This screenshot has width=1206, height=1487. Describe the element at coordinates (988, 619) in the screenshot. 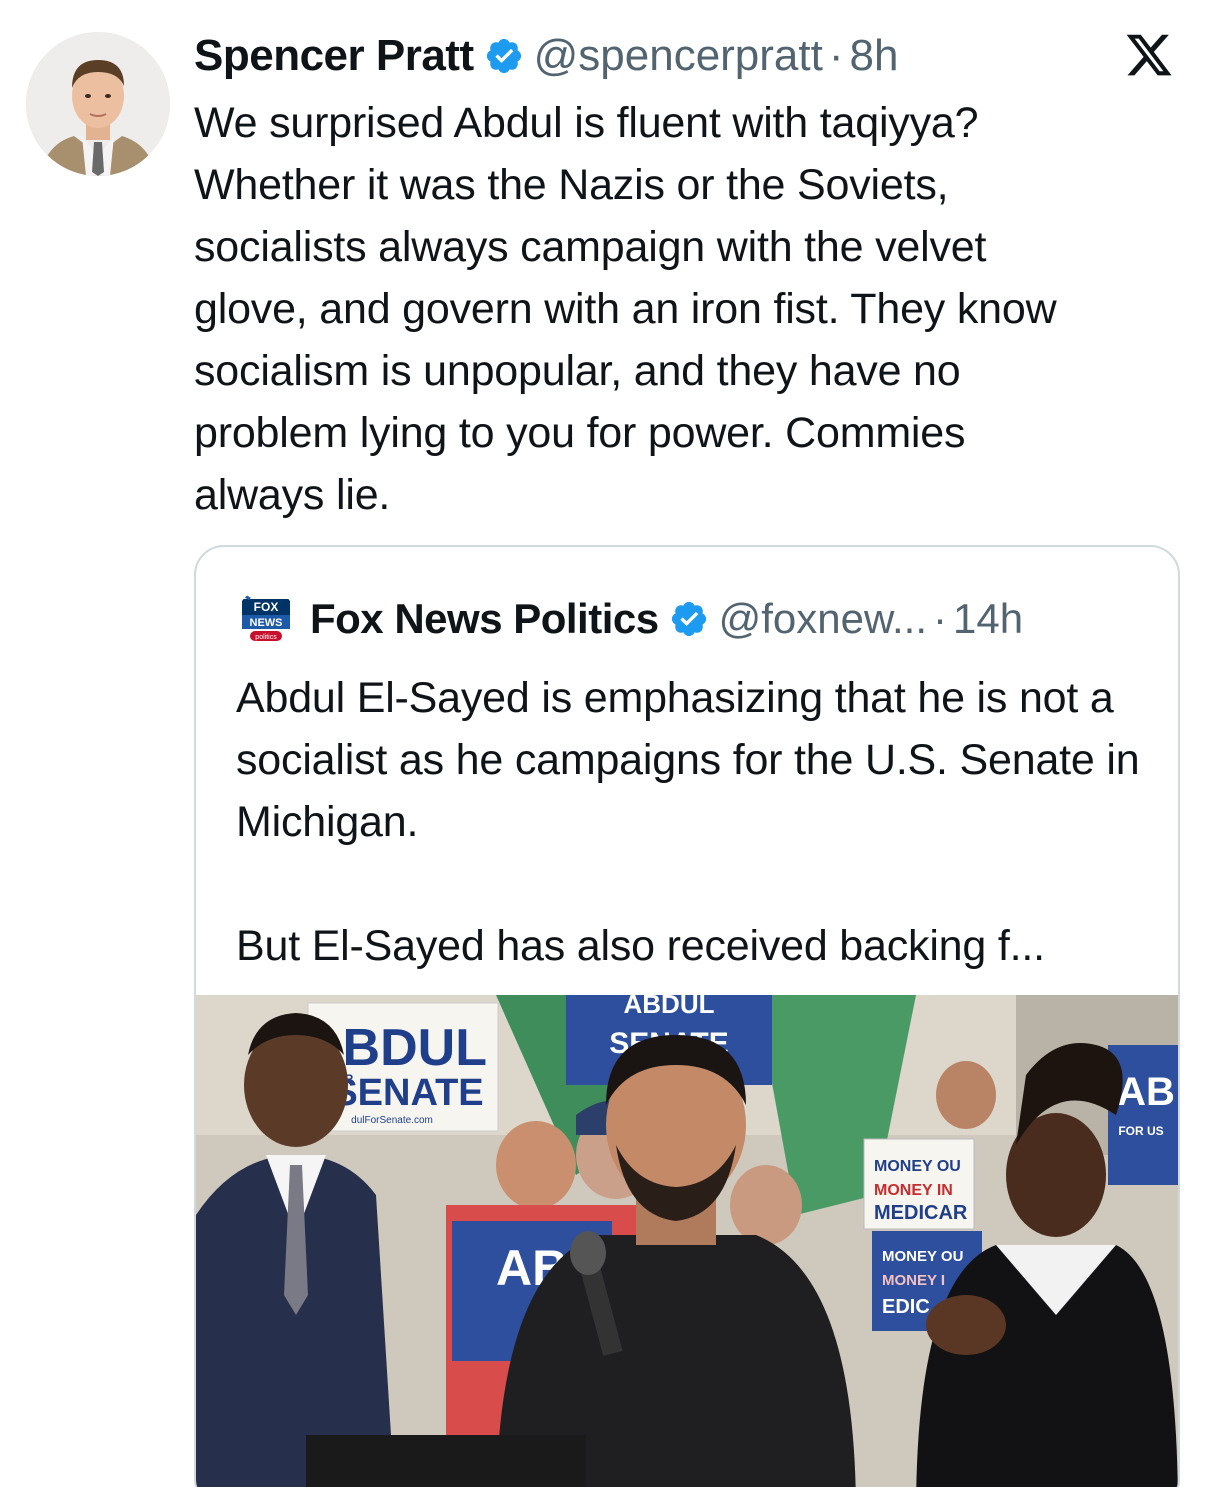

I see `quoted-timestamp: 14h` at that location.